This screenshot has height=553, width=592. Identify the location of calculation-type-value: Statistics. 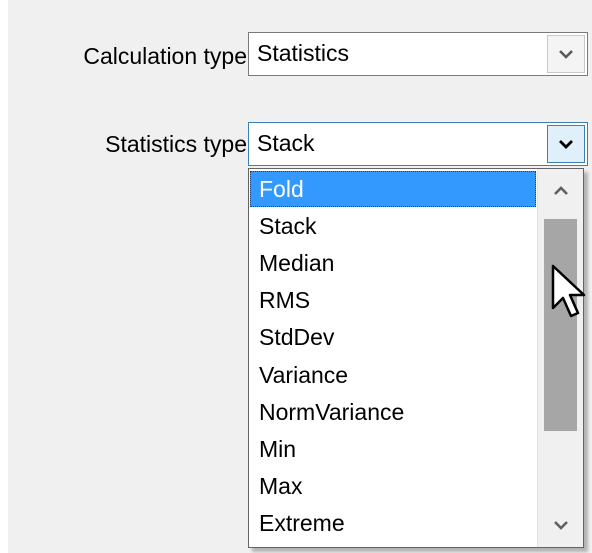
(303, 53).